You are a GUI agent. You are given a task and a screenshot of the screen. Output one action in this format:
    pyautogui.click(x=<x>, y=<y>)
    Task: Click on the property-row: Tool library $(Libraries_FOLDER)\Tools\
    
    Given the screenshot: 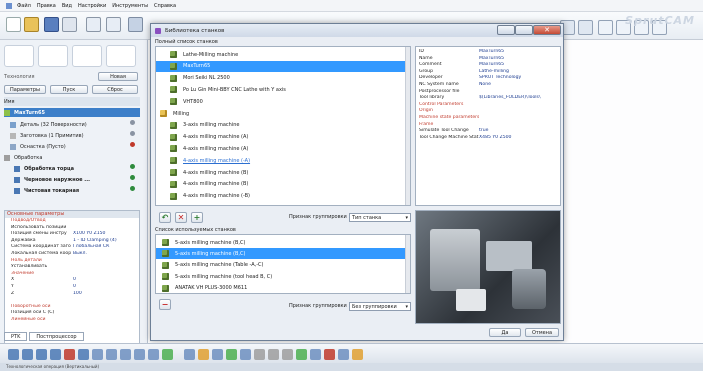 What is the action you would take?
    pyautogui.click(x=489, y=98)
    